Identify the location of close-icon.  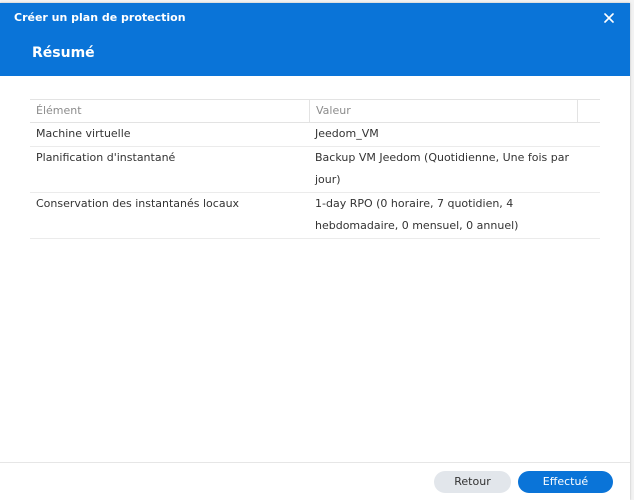
(609, 18).